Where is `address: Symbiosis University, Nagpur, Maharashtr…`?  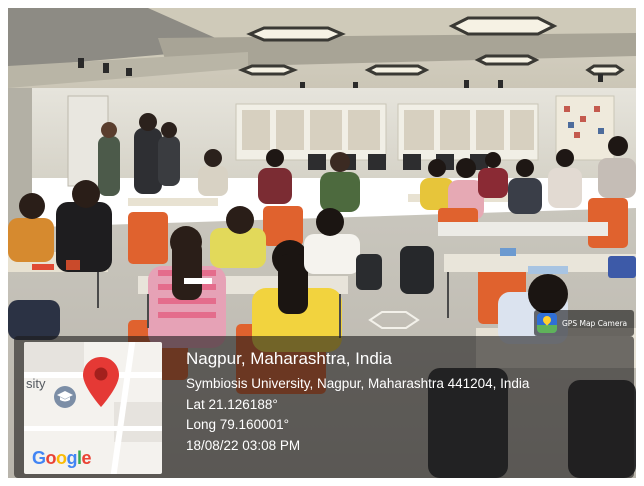
address: Symbiosis University, Nagpur, Maharashtr… is located at coordinates (358, 383).